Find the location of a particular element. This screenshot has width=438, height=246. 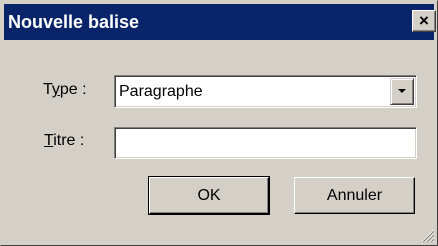

close-icon: × is located at coordinates (424, 20).